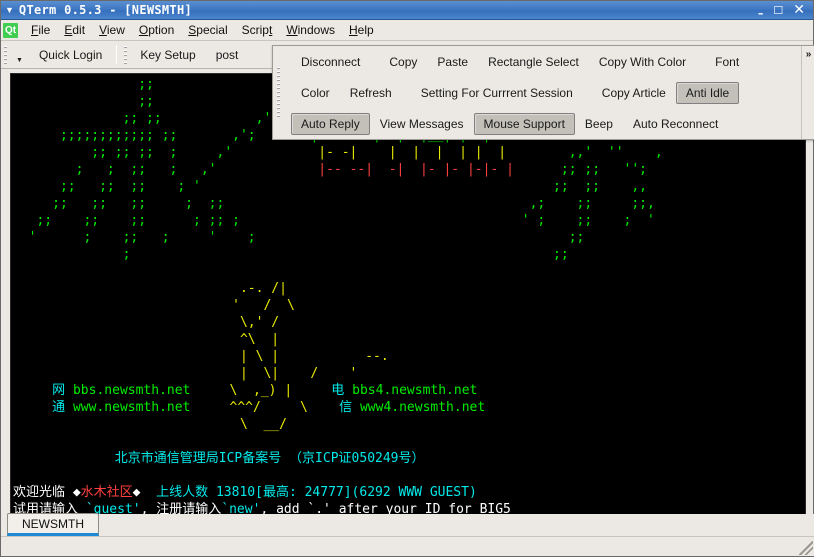 This screenshot has height=557, width=814. What do you see at coordinates (761, 13) in the screenshot?
I see `minimize-icon: –` at bounding box center [761, 13].